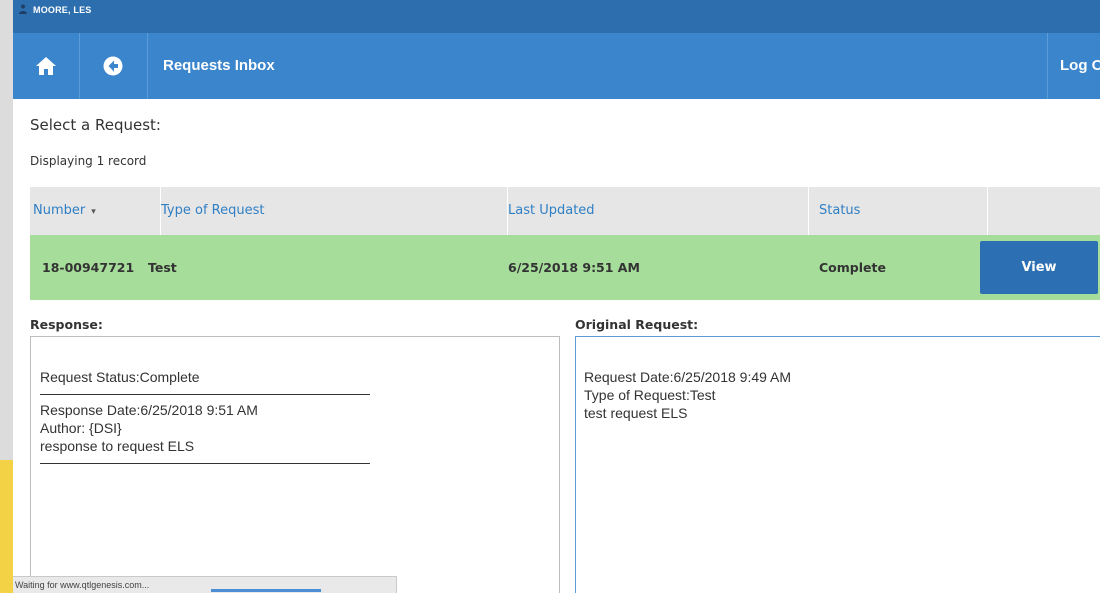  I want to click on original-type-line: Type of Request:Test, so click(650, 395).